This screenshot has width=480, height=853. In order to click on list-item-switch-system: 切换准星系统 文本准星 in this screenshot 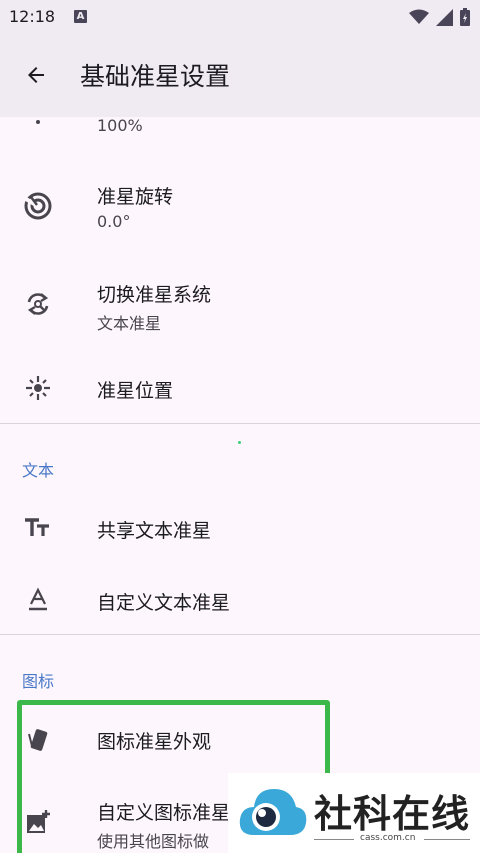, I will do `click(240, 305)`.